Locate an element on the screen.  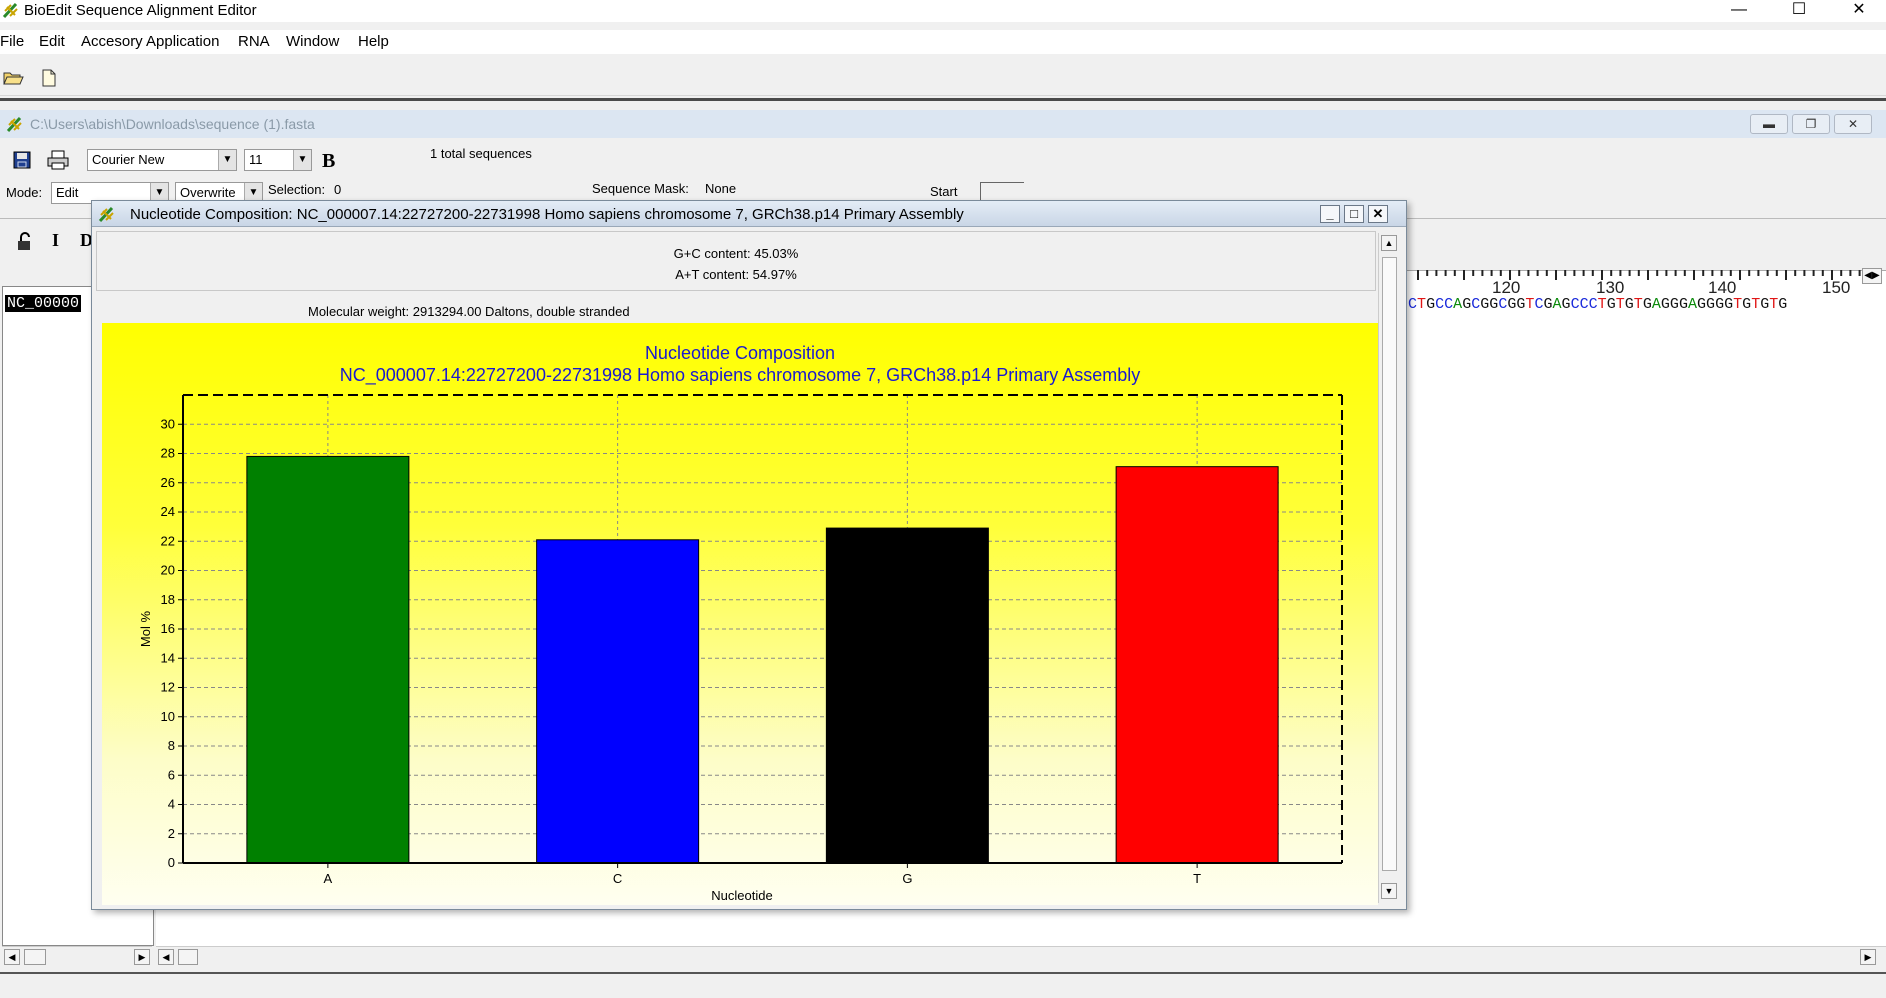
bar-G is located at coordinates (907, 695).